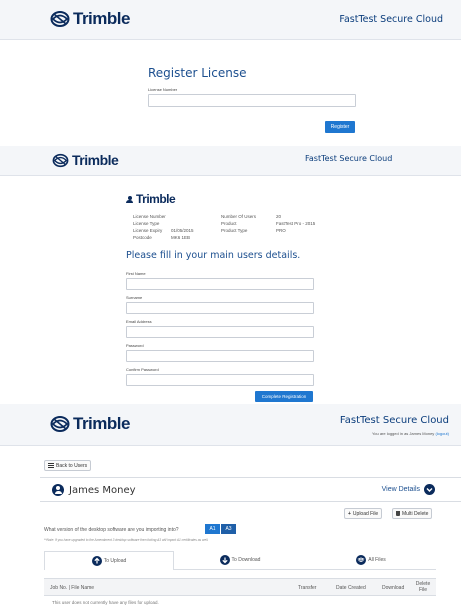 The image size is (461, 606). Describe the element at coordinates (58, 490) in the screenshot. I see `user-avatar-icon` at that location.